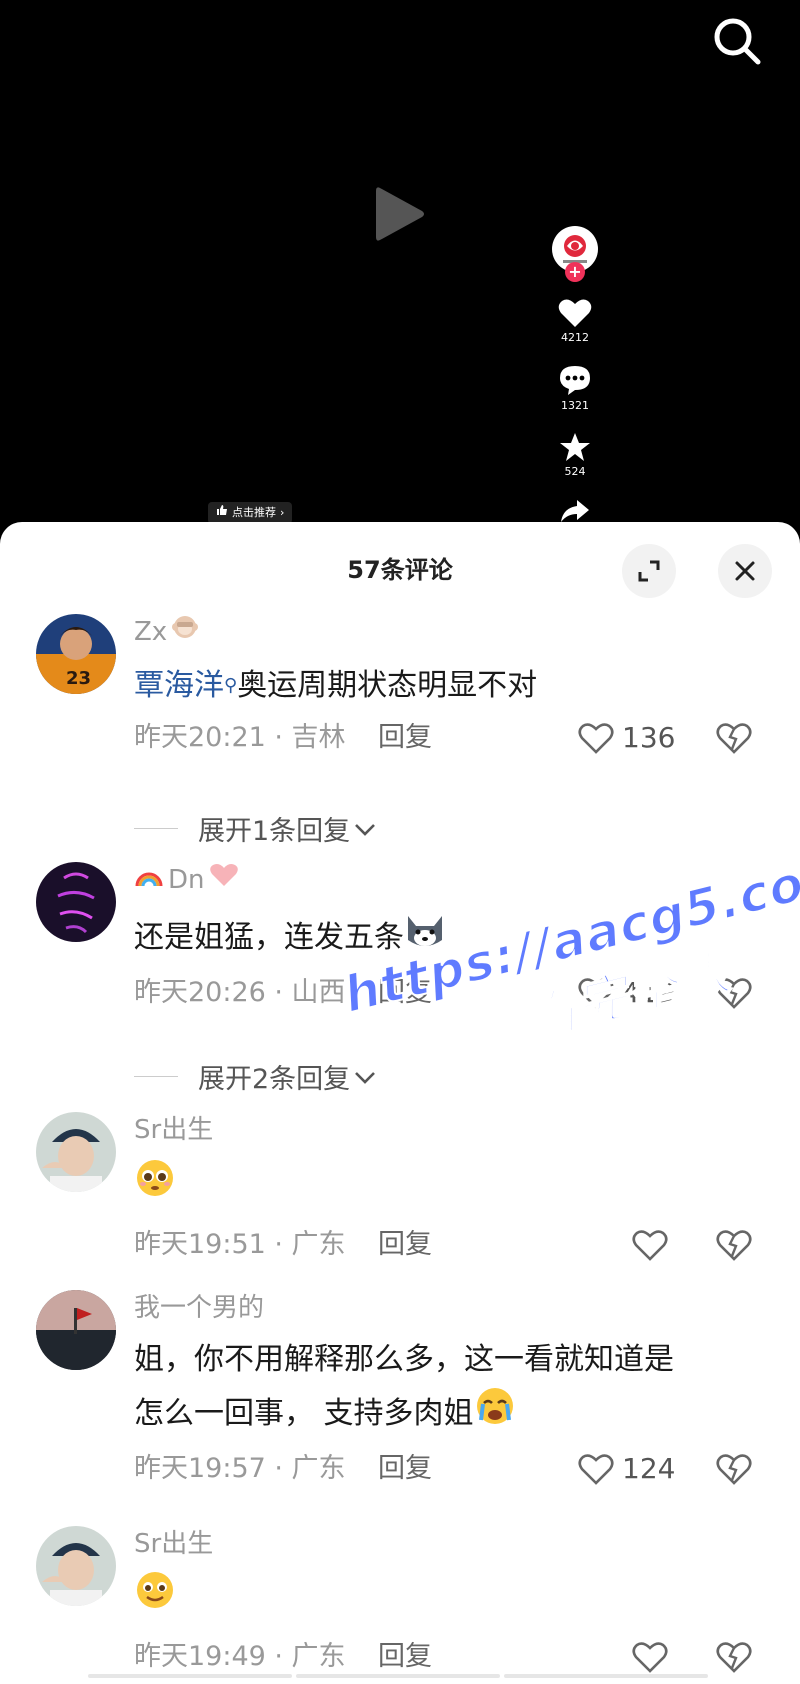 The image size is (800, 1684). I want to click on comment-like-count: 419, so click(649, 992).